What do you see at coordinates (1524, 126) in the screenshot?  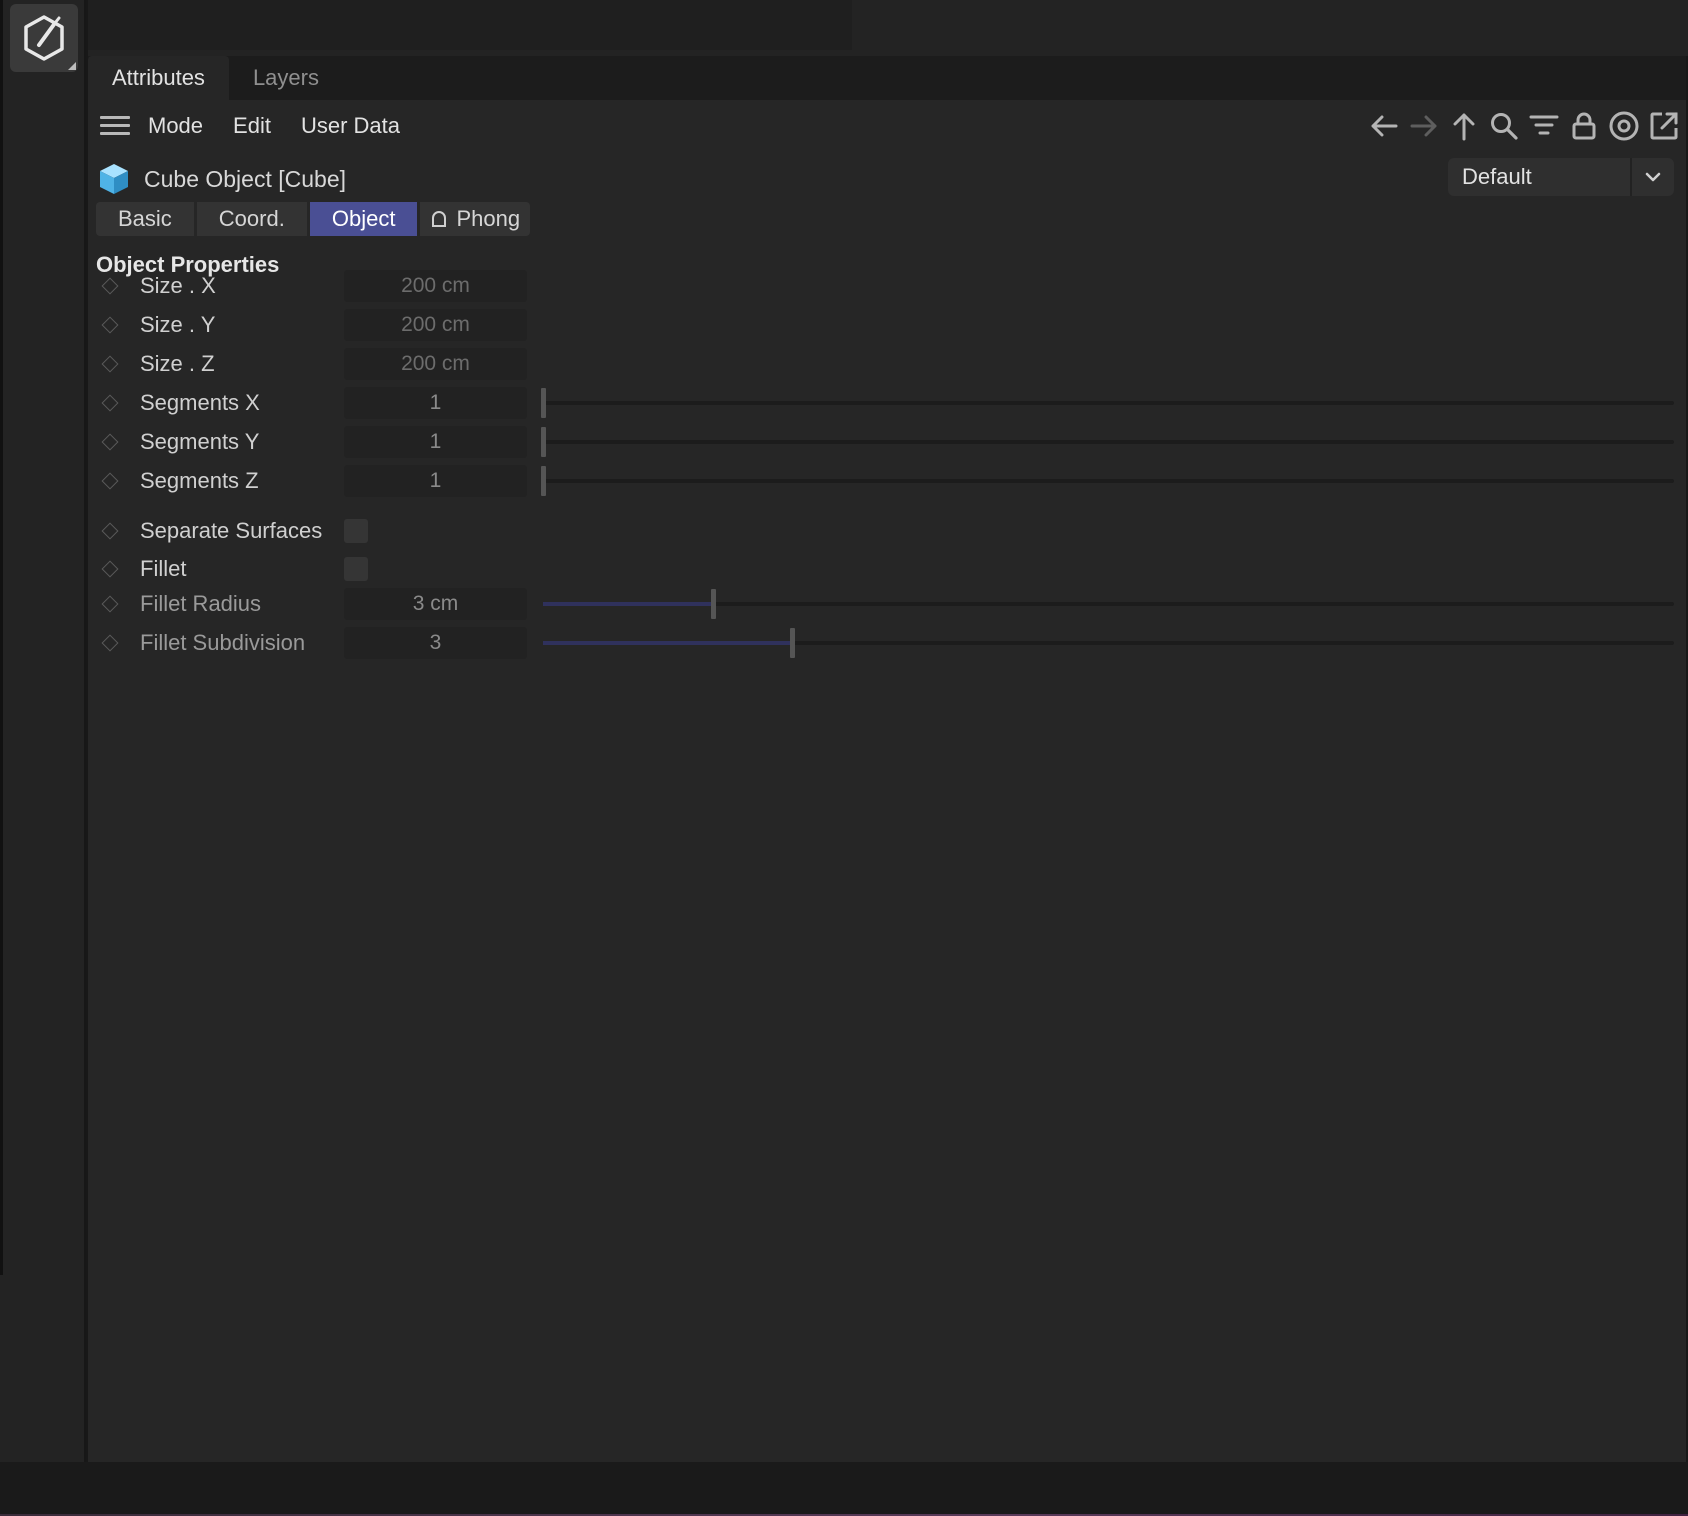 I see `toolbar-icons` at bounding box center [1524, 126].